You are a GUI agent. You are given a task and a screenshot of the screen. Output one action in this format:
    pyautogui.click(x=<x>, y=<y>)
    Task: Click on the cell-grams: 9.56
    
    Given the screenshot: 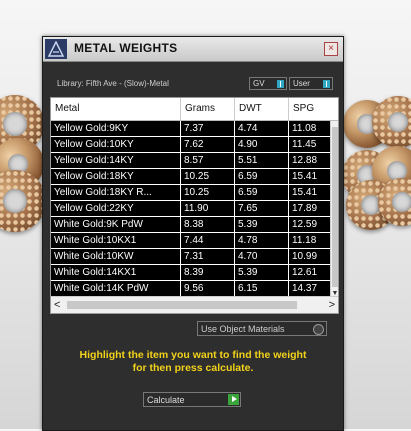 What is the action you would take?
    pyautogui.click(x=208, y=288)
    